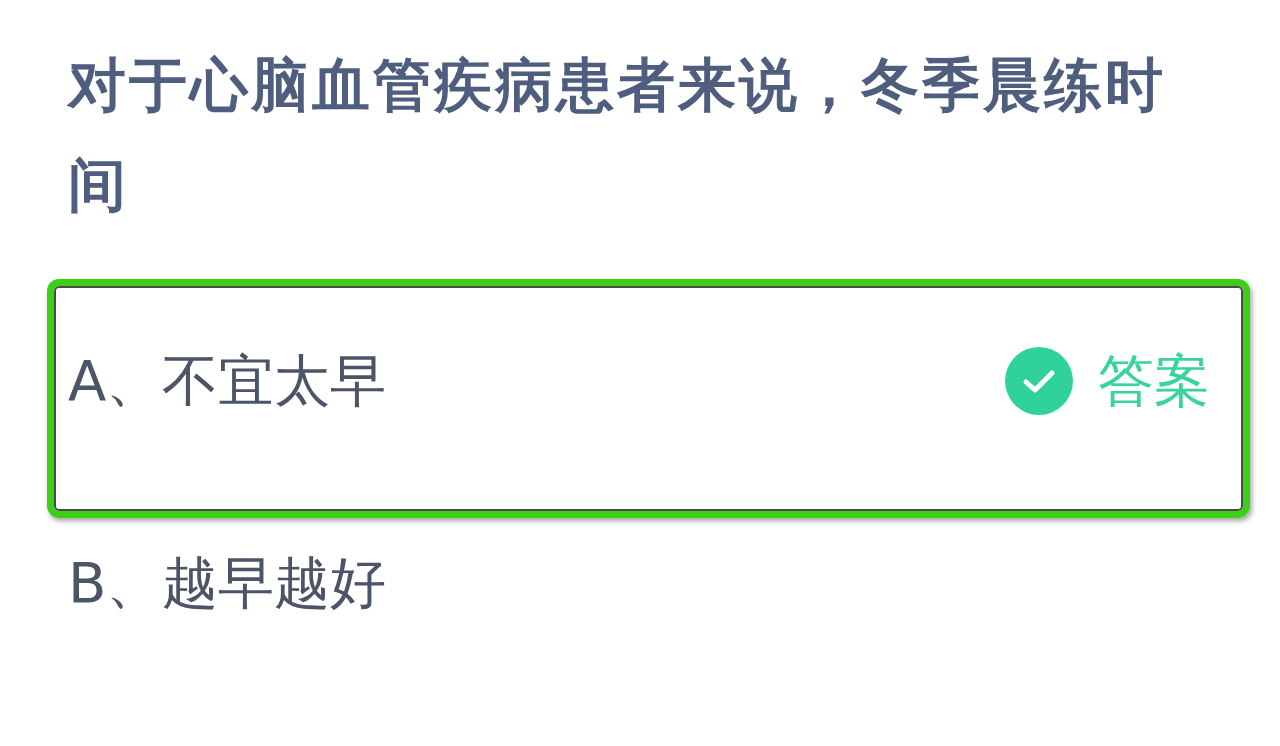 This screenshot has height=746, width=1280. What do you see at coordinates (227, 381) in the screenshot?
I see `option-text: A、不宜太早` at bounding box center [227, 381].